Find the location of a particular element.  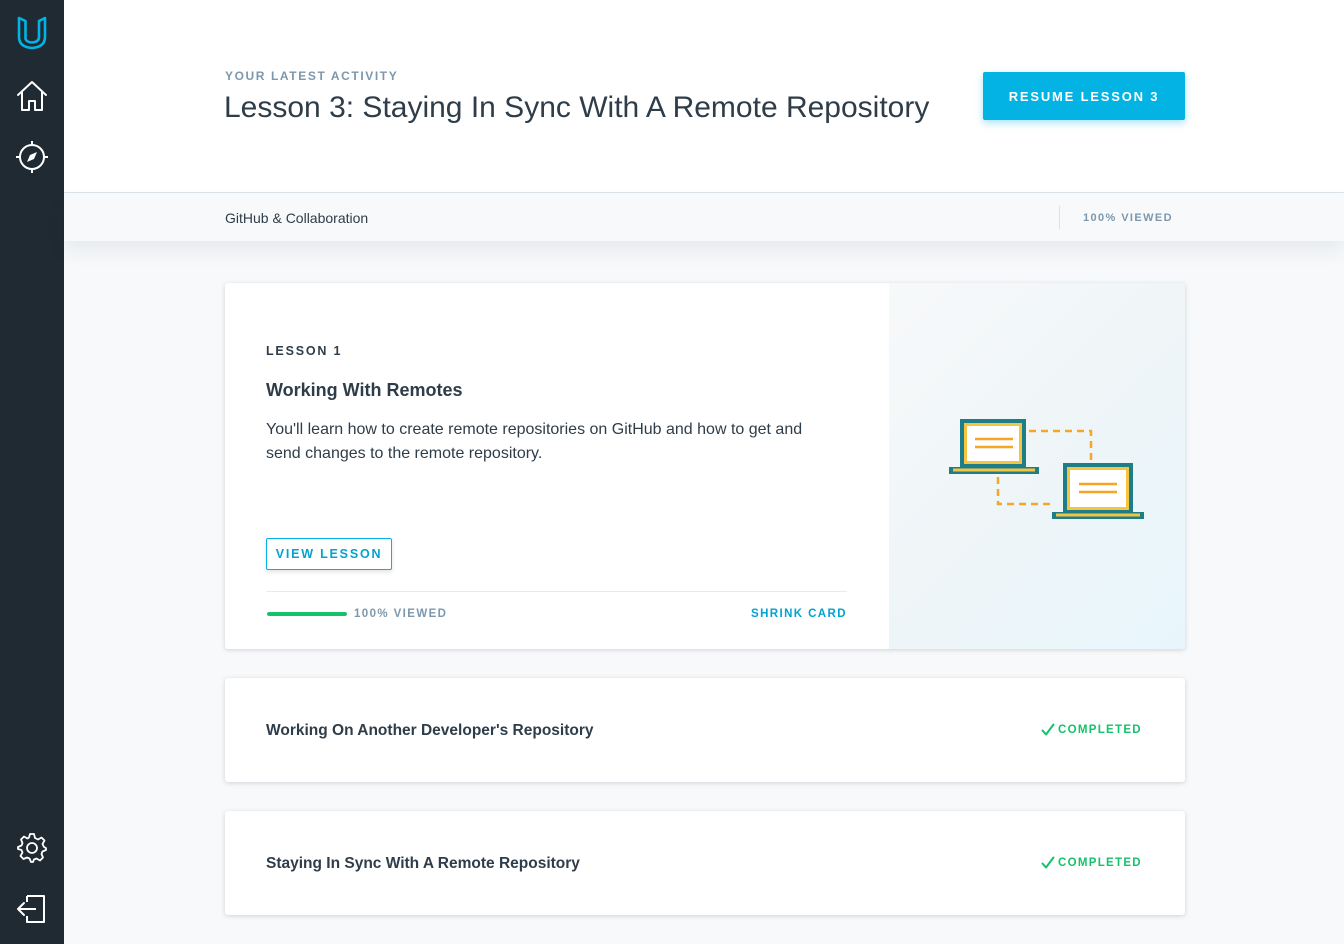

course-subheader: GitHub & Collaboration 100% VIEWED is located at coordinates (704, 217).